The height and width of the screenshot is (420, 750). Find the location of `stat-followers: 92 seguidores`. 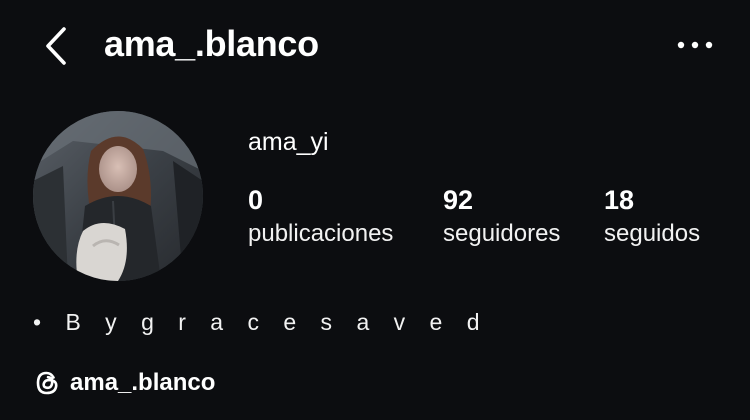

stat-followers: 92 seguidores is located at coordinates (501, 217).